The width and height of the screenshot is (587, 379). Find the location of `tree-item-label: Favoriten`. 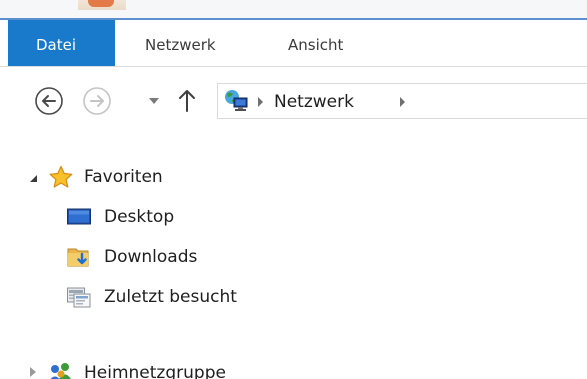

tree-item-label: Favoriten is located at coordinates (123, 177).